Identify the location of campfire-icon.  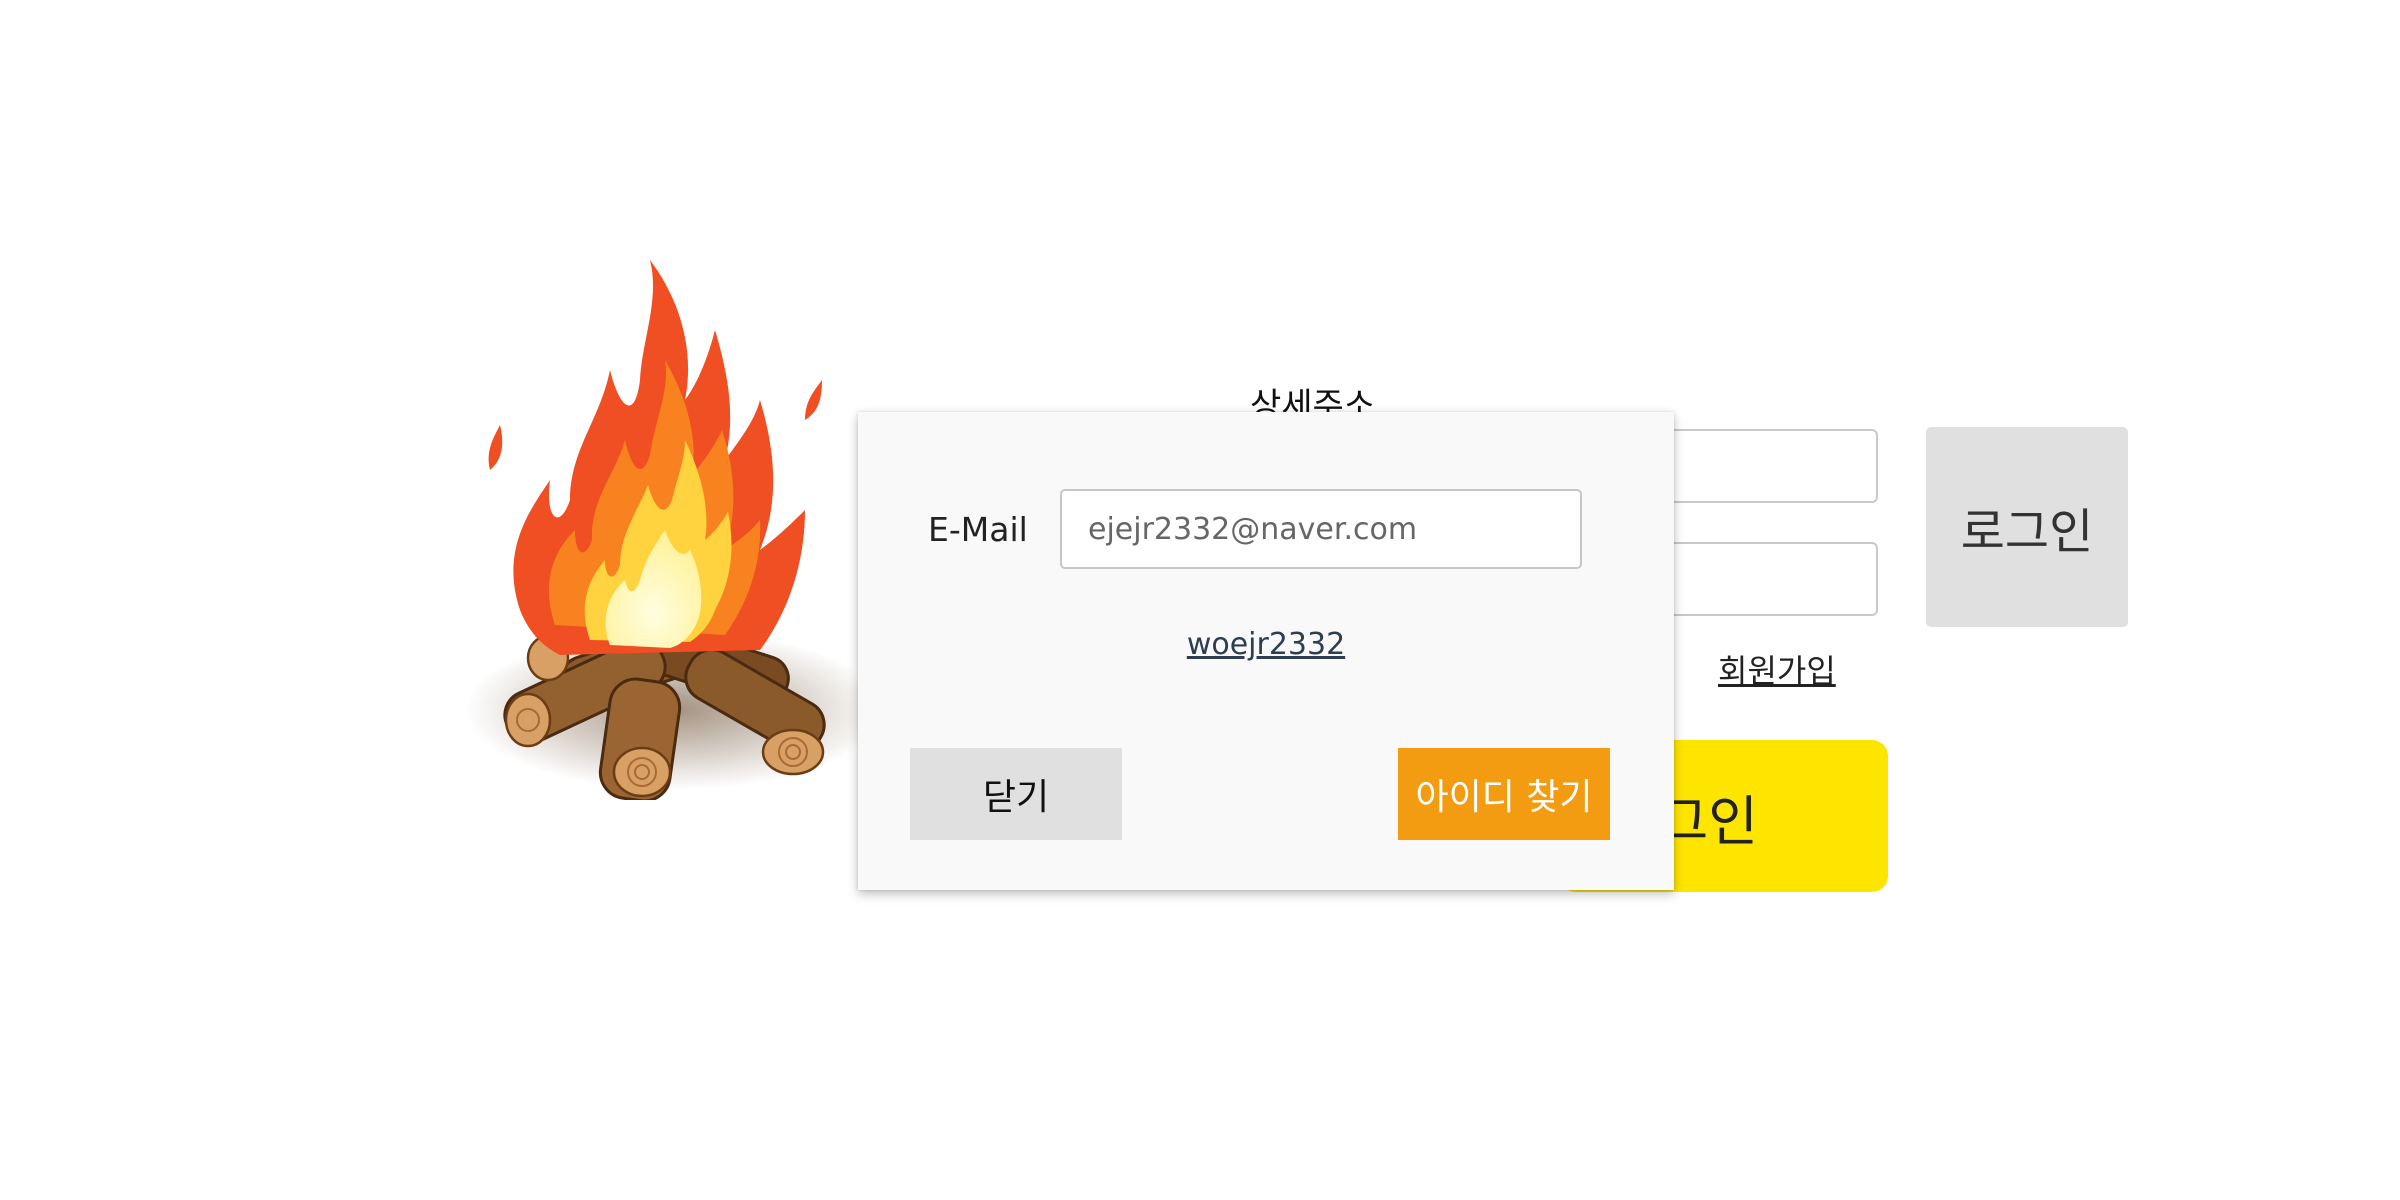
(672, 530).